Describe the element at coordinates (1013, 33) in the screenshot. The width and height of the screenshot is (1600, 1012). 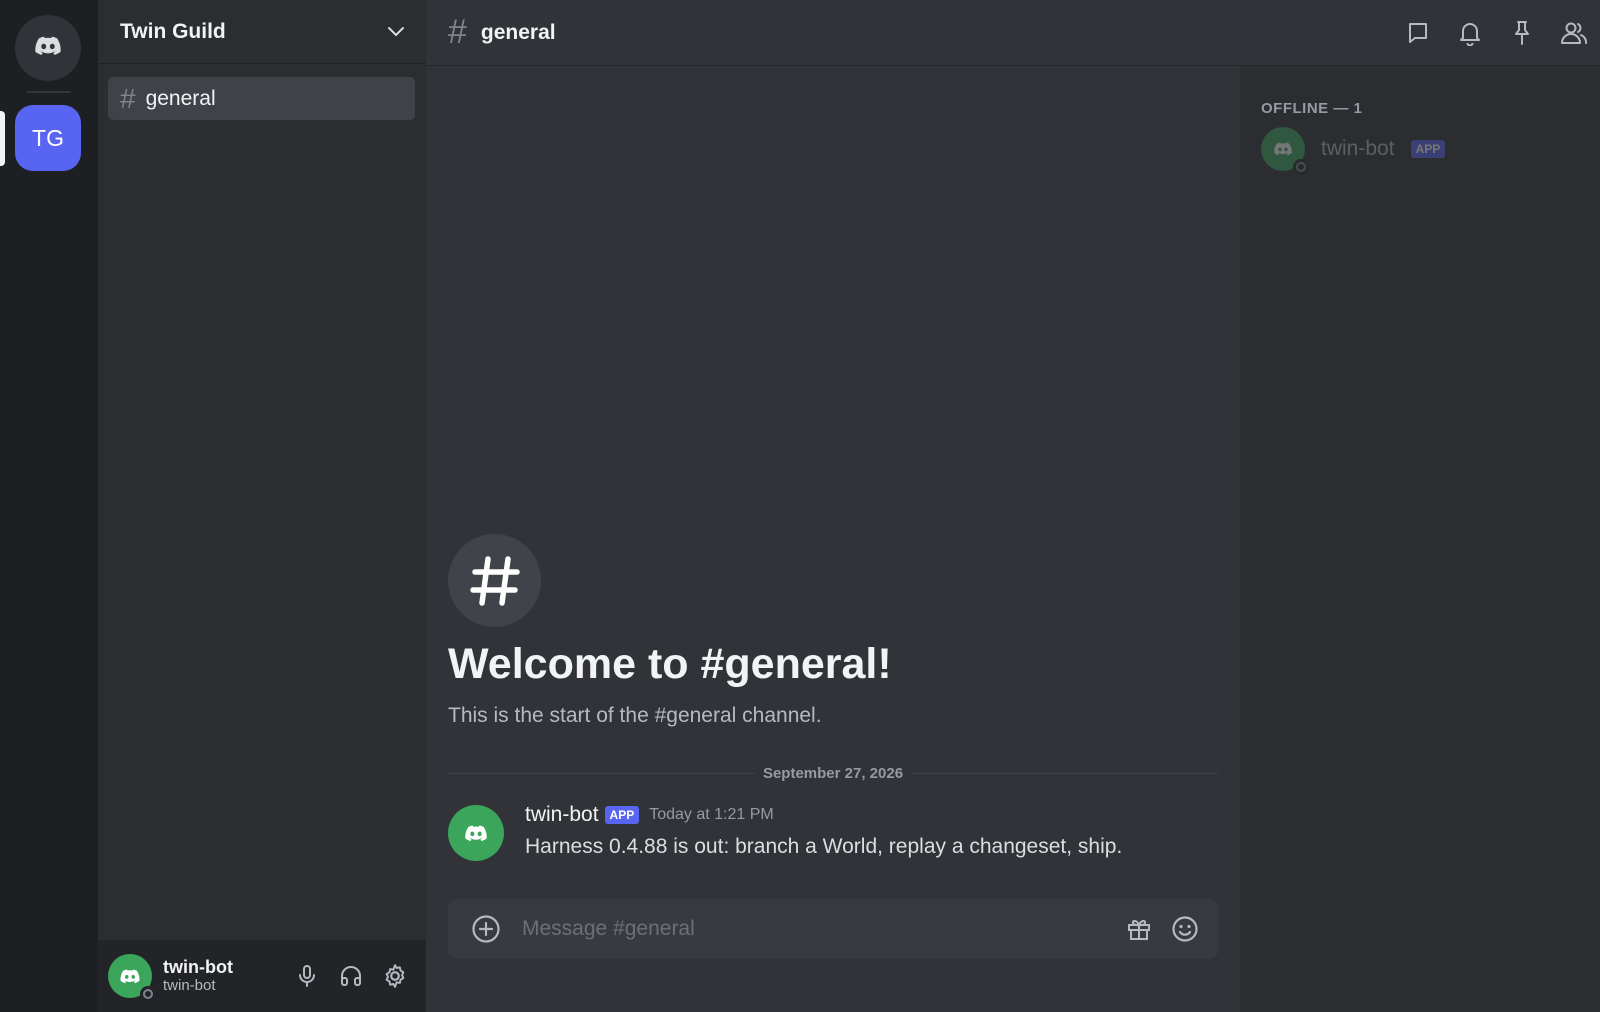
I see `chat-header: # general` at that location.